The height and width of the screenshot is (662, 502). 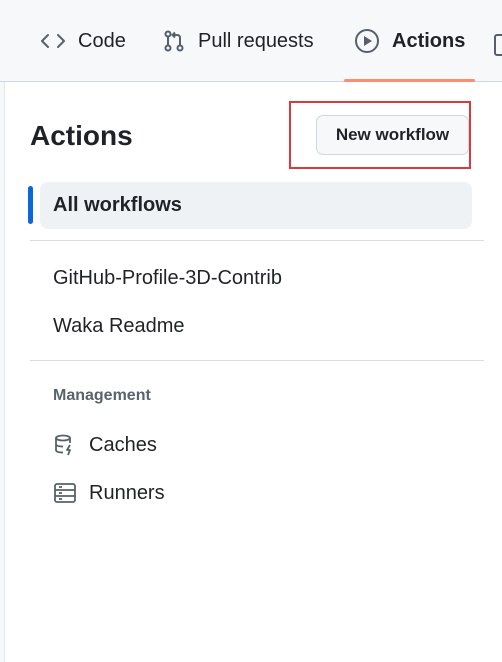 What do you see at coordinates (30, 205) in the screenshot?
I see `selected-indicator` at bounding box center [30, 205].